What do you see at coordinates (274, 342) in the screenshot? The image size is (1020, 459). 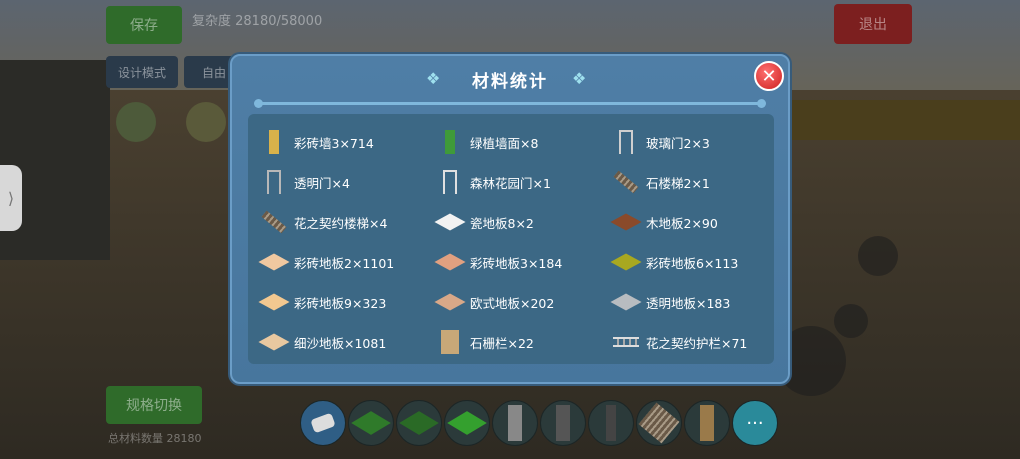 I see `sand-floor-icon` at bounding box center [274, 342].